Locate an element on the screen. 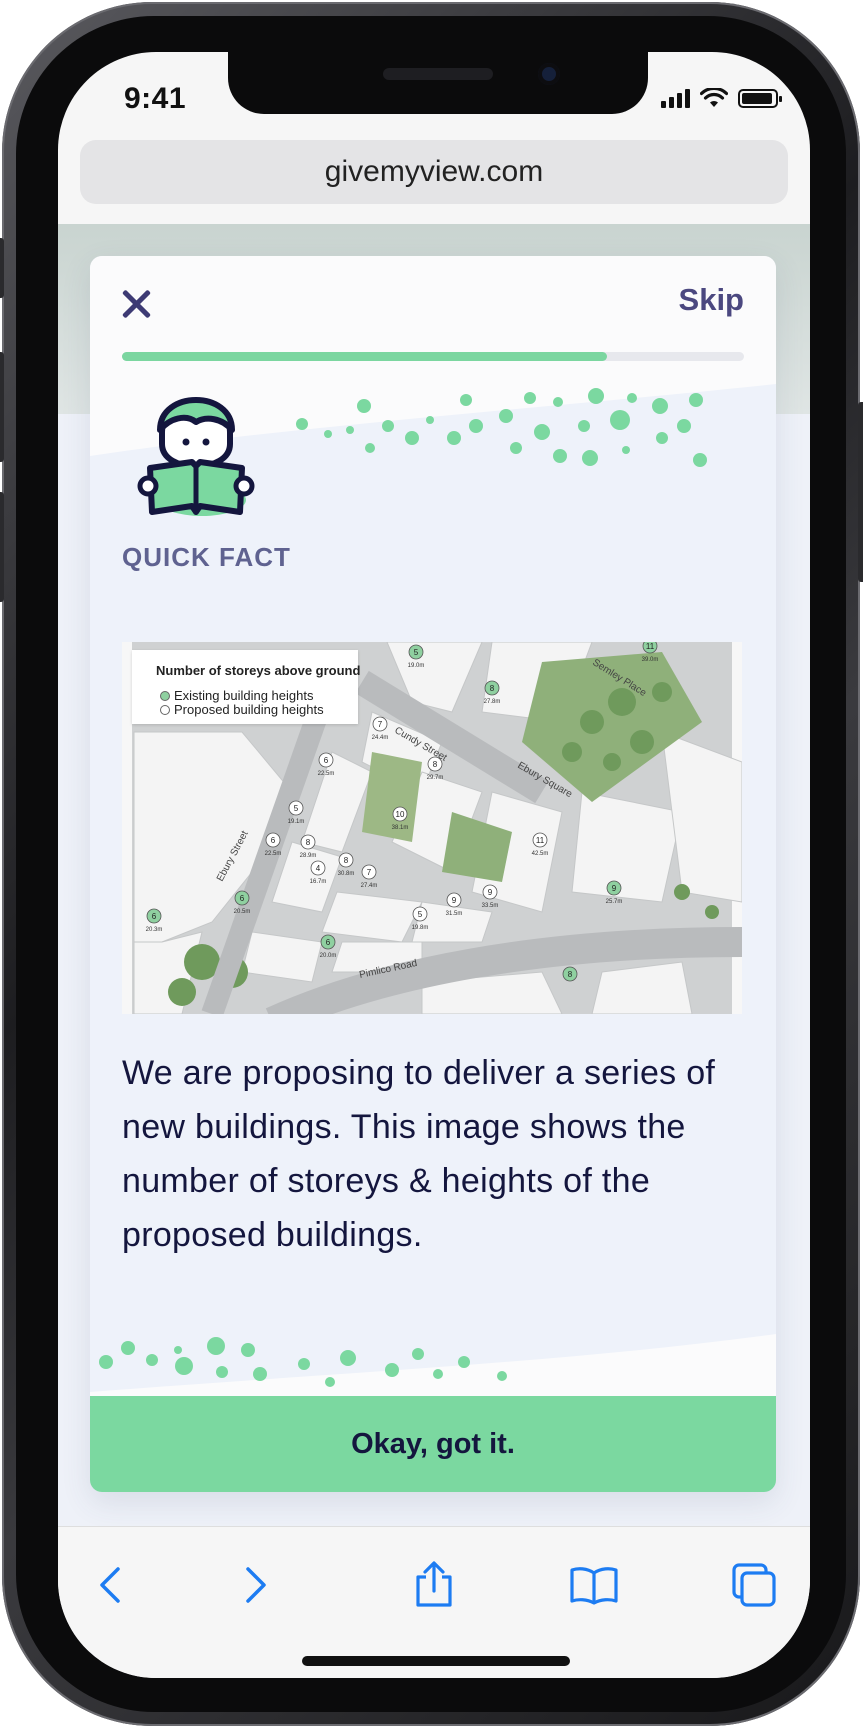 Image resolution: width=863 pixels, height=1729 pixels. tabs-icon is located at coordinates (754, 1585).